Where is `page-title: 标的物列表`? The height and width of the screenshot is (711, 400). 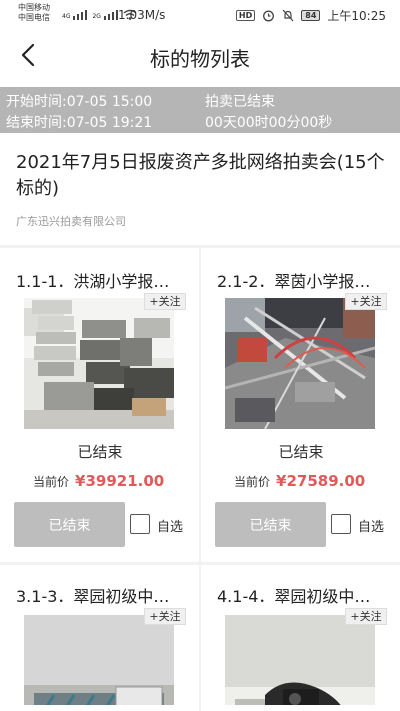 page-title: 标的物列表 is located at coordinates (200, 59).